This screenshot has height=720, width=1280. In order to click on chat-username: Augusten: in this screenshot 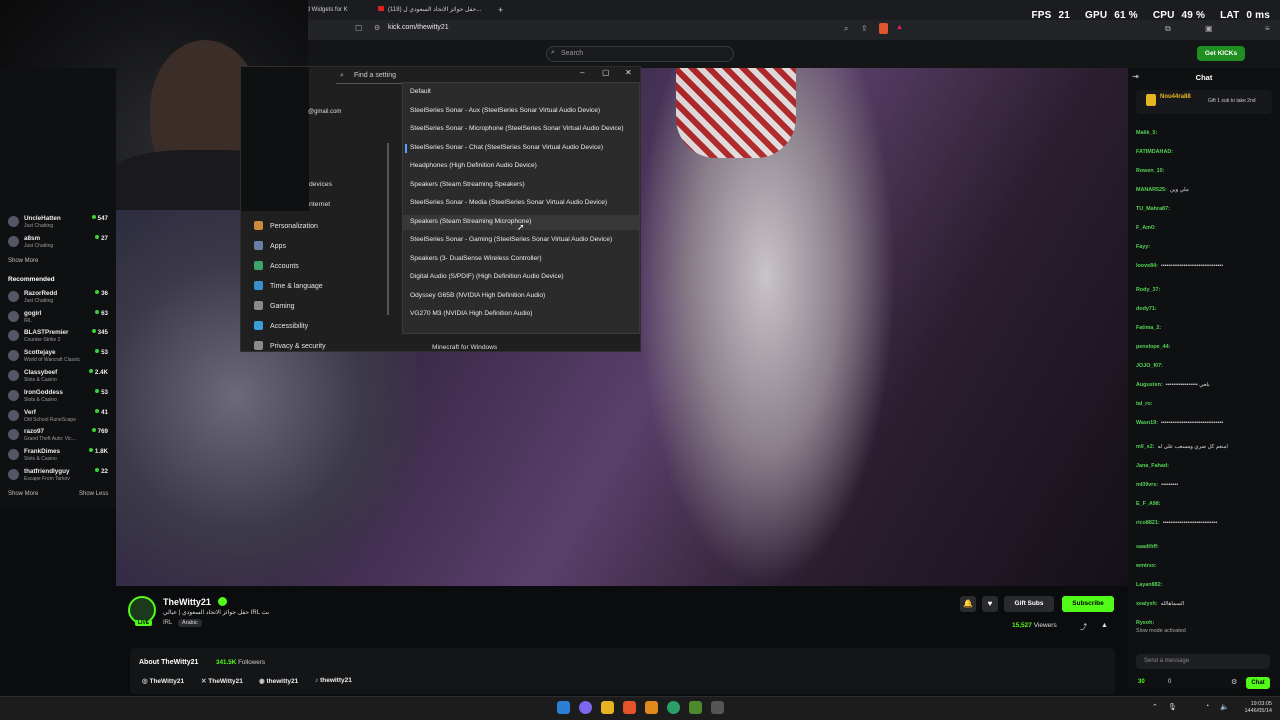, I will do `click(1149, 385)`.